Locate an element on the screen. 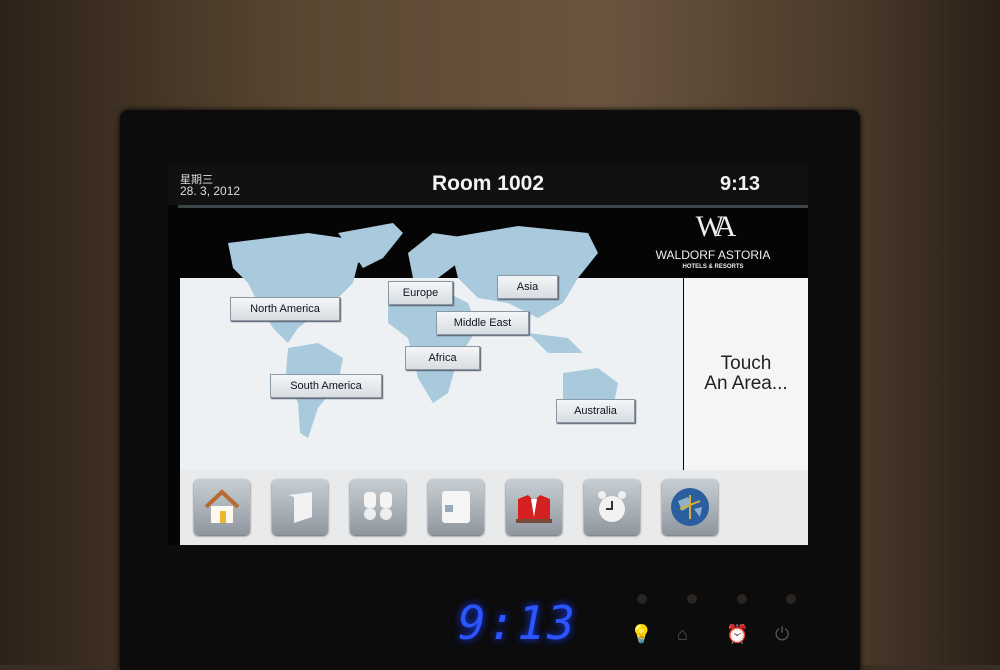  home-button is located at coordinates (222, 507).